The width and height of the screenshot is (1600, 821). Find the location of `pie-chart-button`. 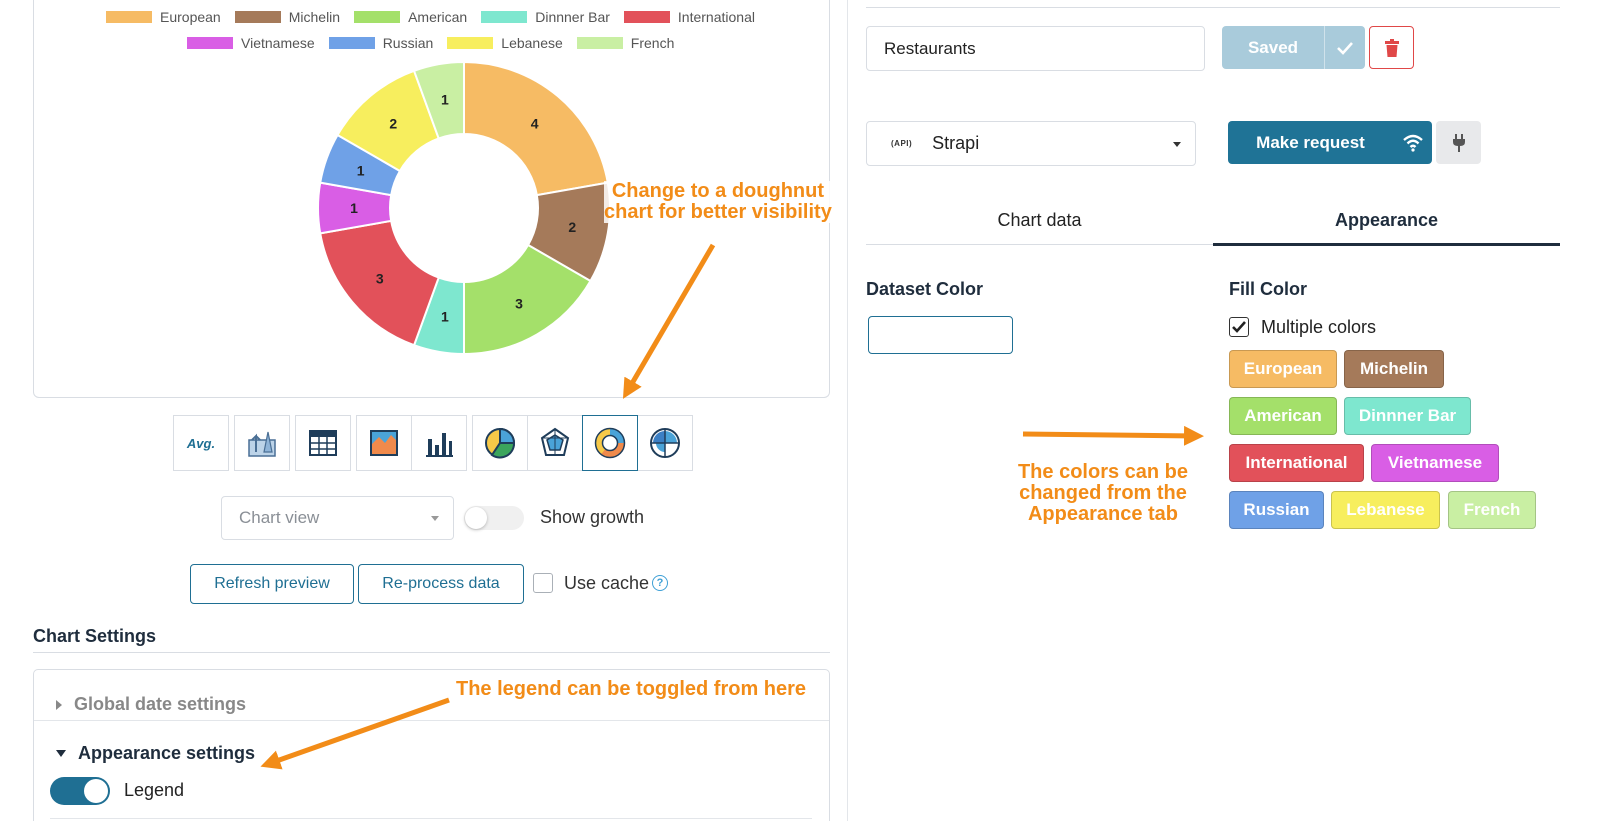

pie-chart-button is located at coordinates (500, 443).